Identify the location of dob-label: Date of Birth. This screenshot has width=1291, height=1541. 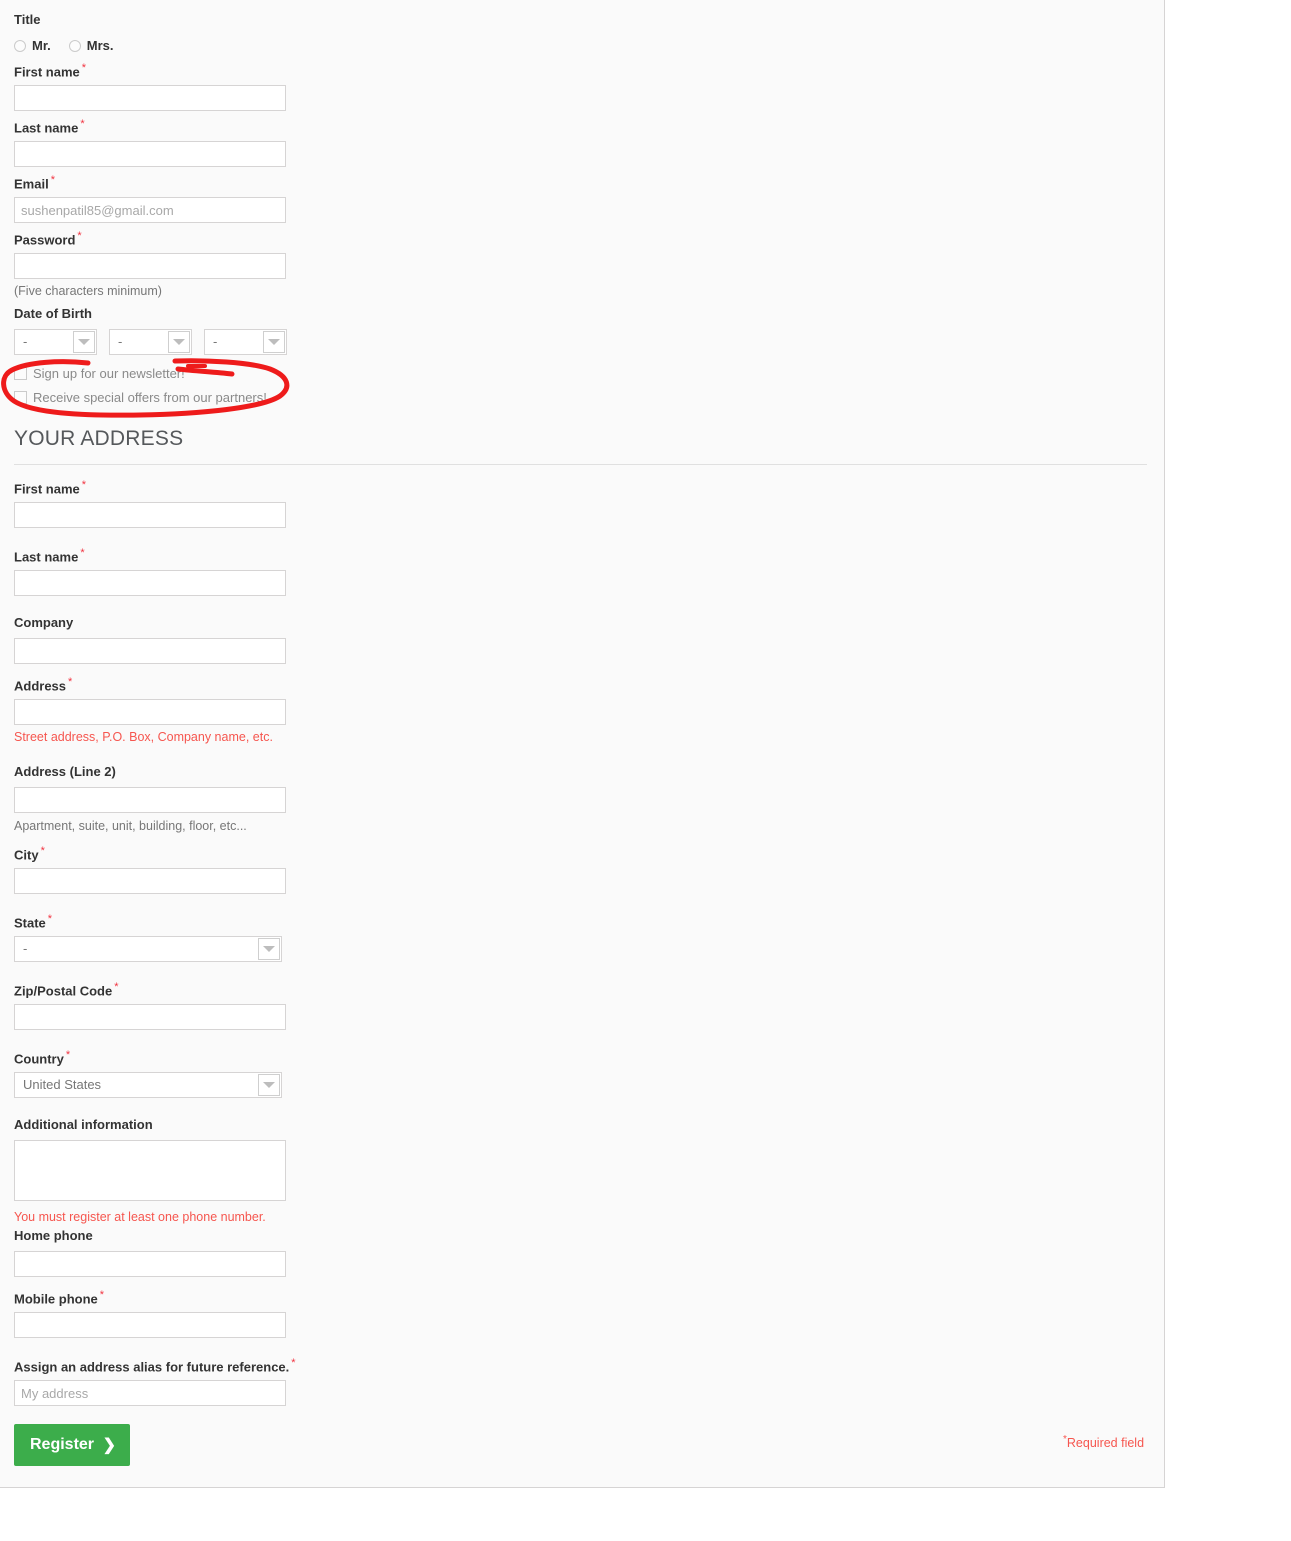
(53, 313).